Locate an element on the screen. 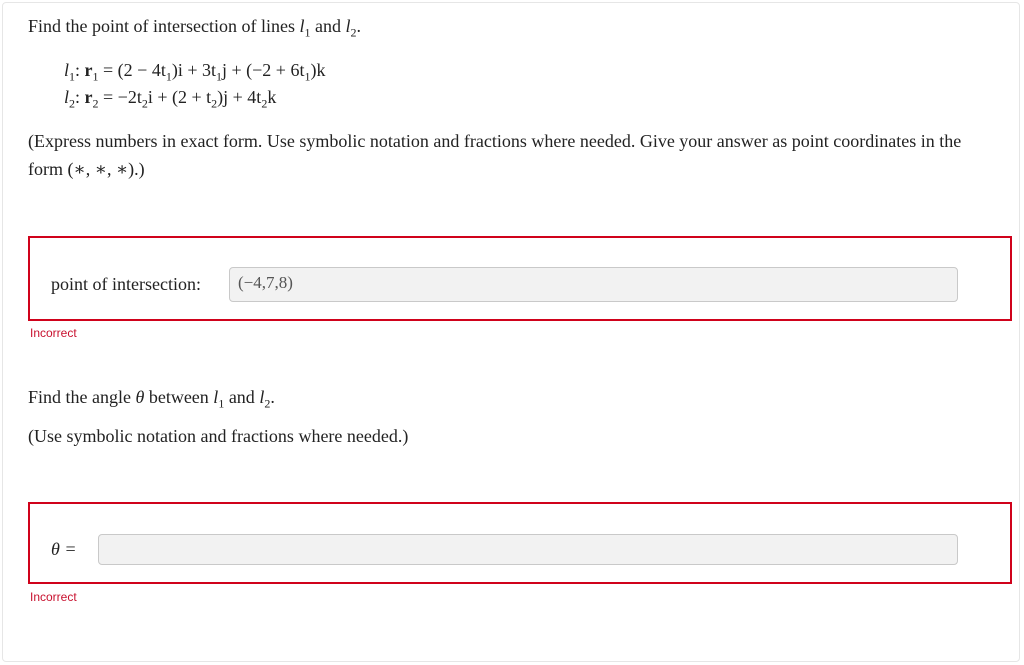  eq1-rhs-c: j + (−2 + 6t is located at coordinates (263, 70).